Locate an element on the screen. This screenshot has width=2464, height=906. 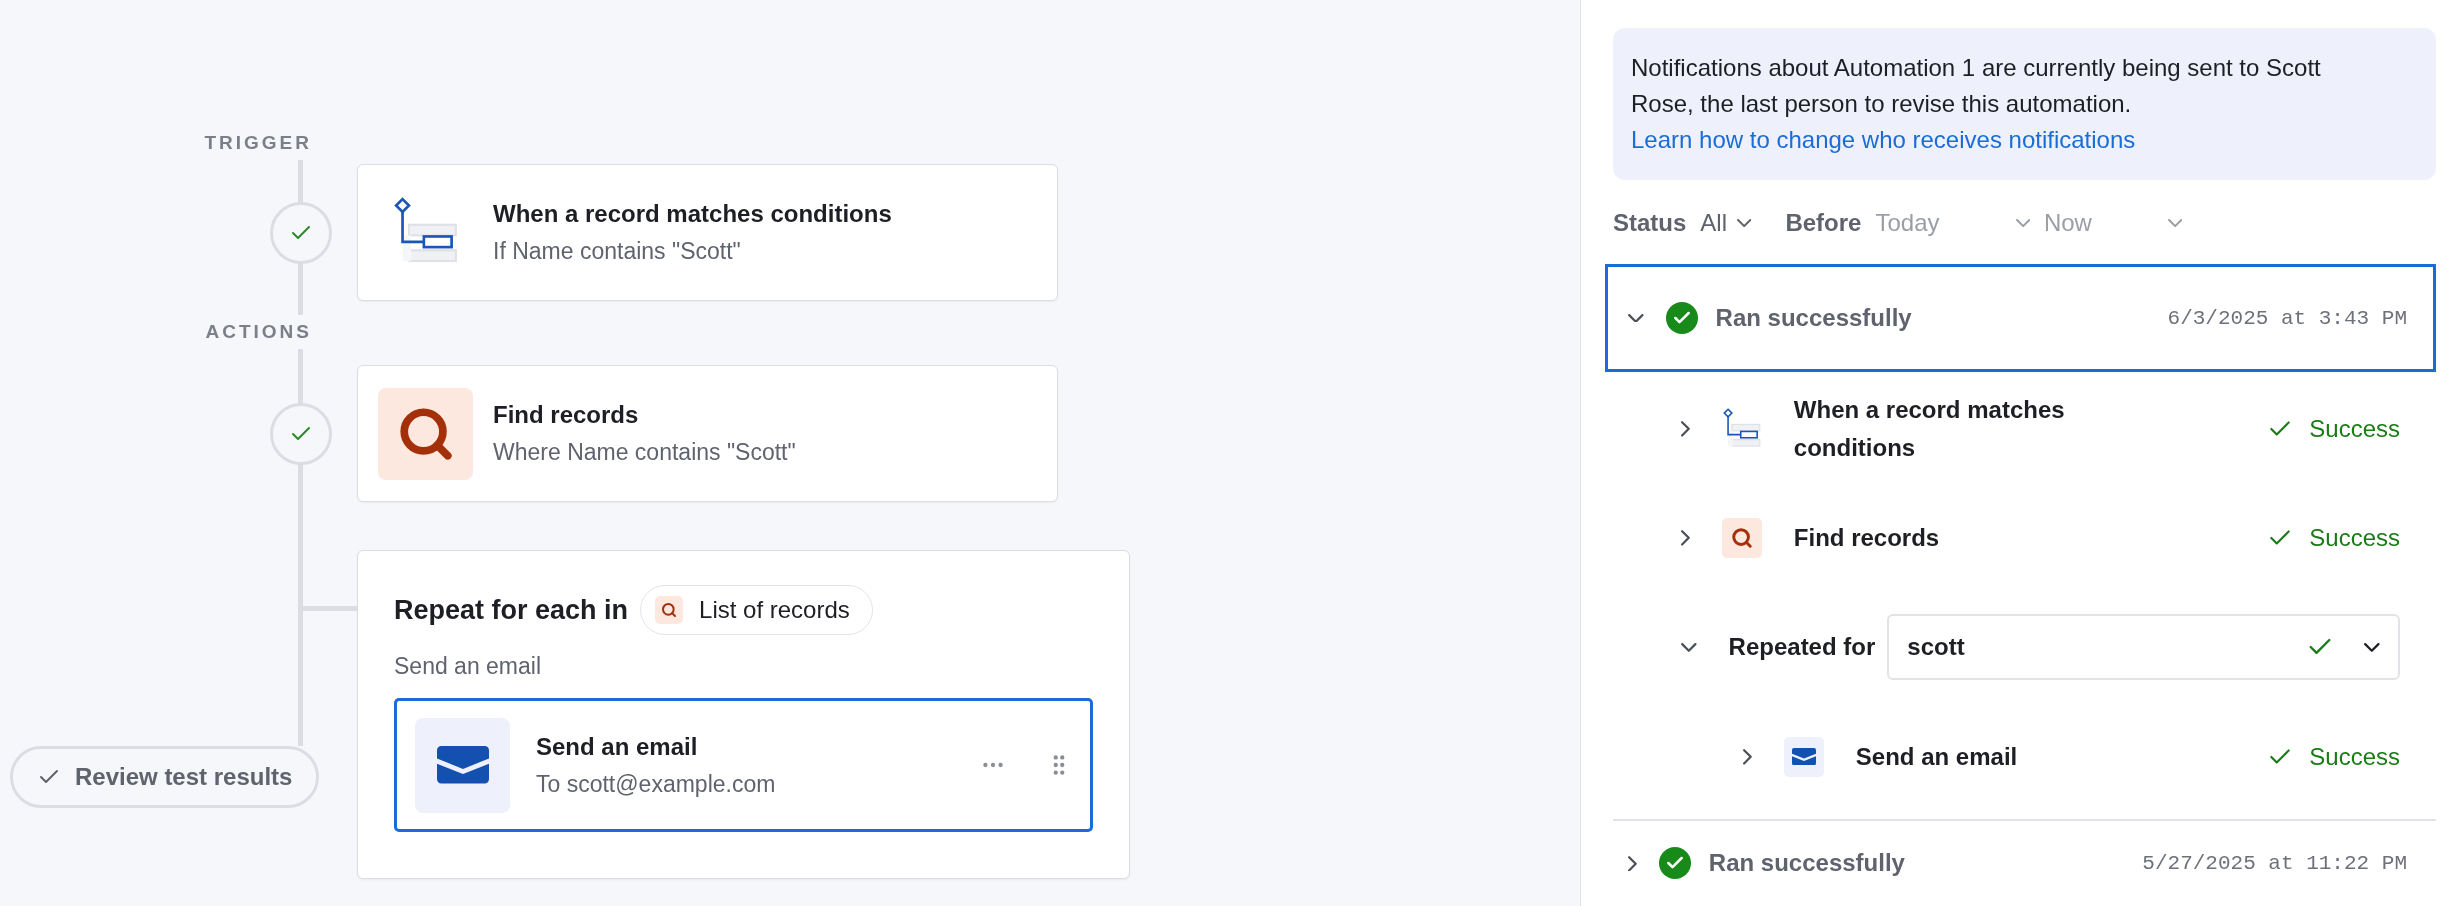
chip-label: List of records is located at coordinates (774, 610).